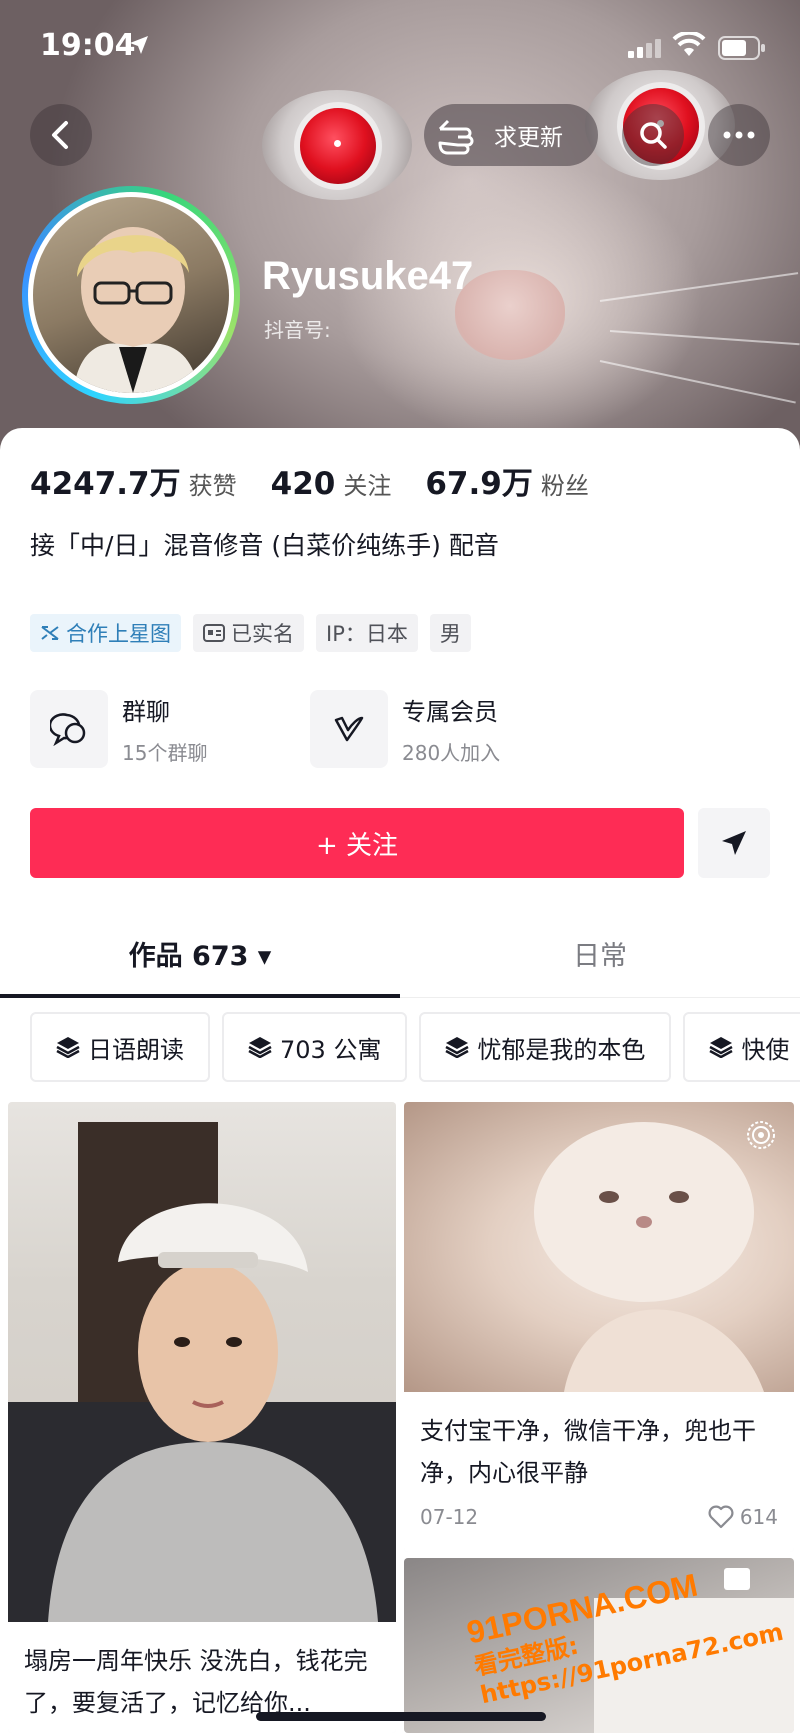 Image resolution: width=800 pixels, height=1733 pixels. What do you see at coordinates (88, 45) in the screenshot?
I see `status-time: 19:04` at bounding box center [88, 45].